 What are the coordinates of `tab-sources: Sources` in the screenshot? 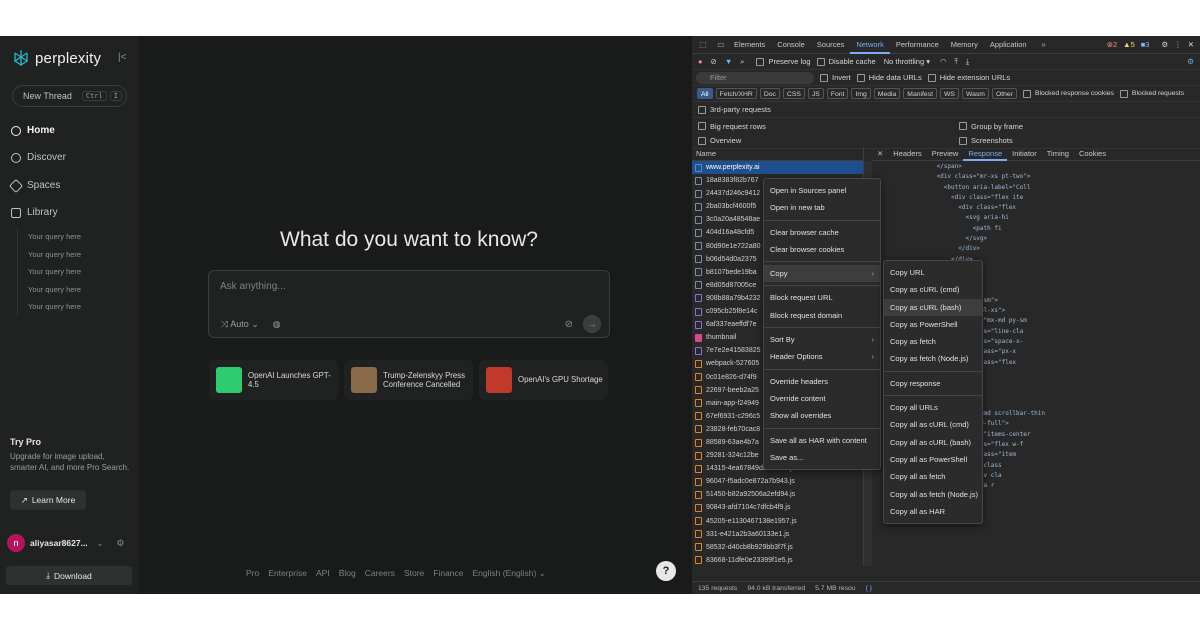 It's located at (831, 45).